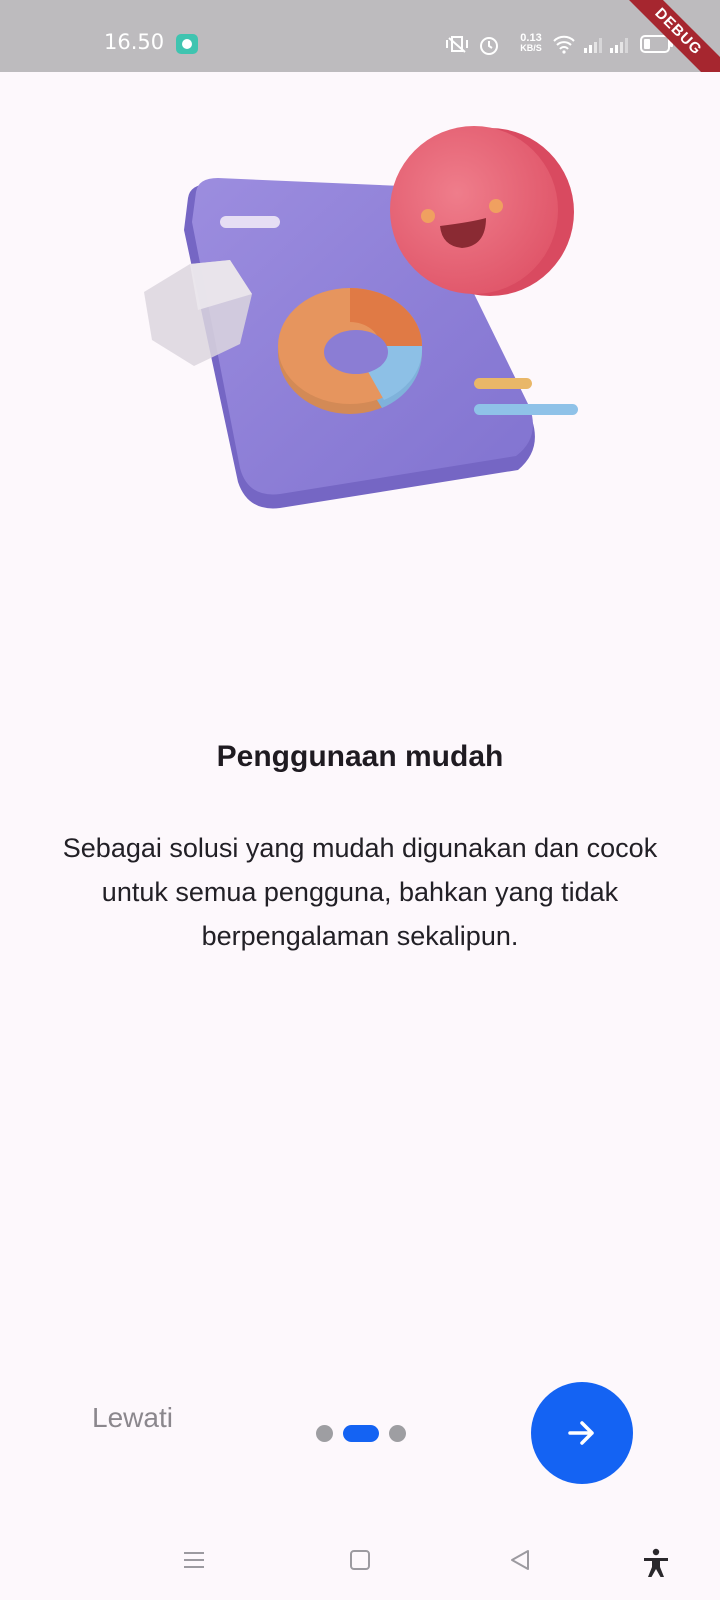  Describe the element at coordinates (132, 1418) in the screenshot. I see `skip-button: Lewati` at that location.